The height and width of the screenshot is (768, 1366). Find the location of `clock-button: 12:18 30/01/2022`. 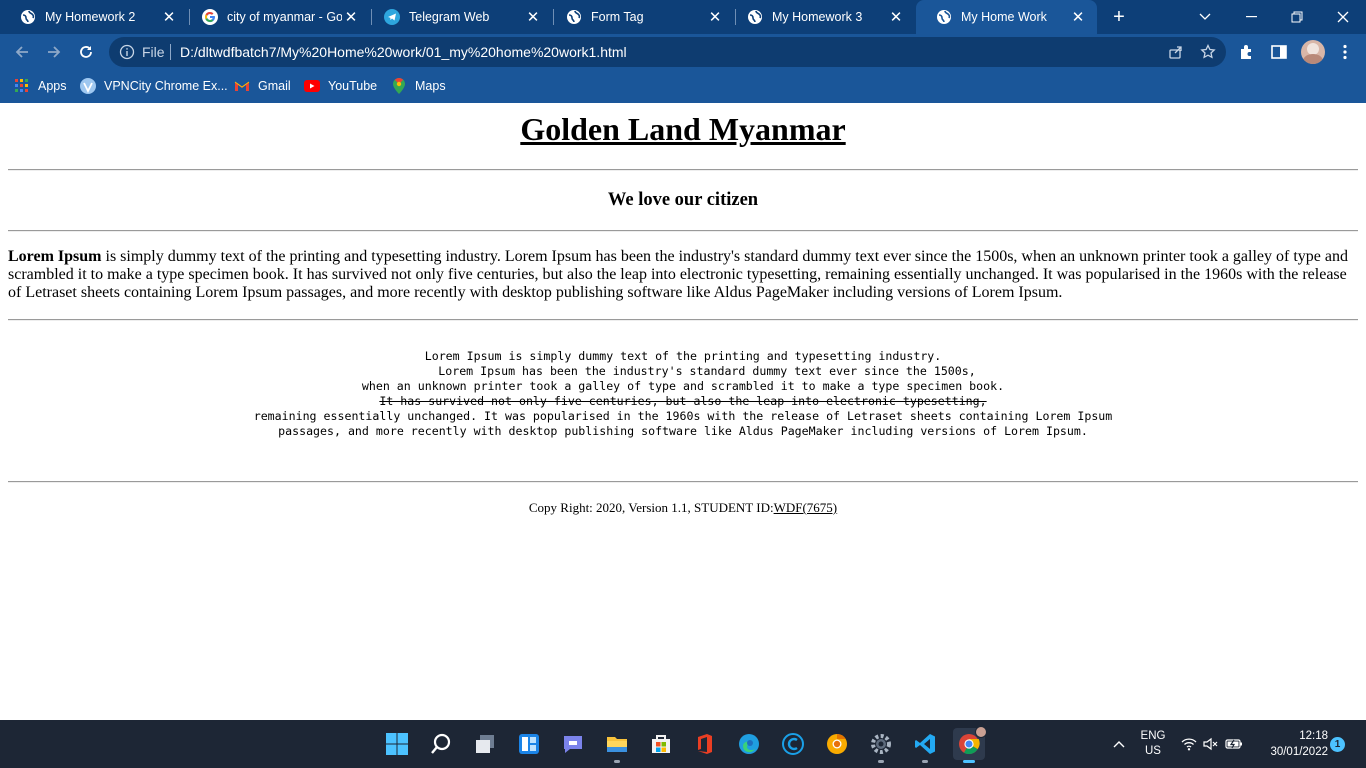

clock-button: 12:18 30/01/2022 is located at coordinates (1292, 744).